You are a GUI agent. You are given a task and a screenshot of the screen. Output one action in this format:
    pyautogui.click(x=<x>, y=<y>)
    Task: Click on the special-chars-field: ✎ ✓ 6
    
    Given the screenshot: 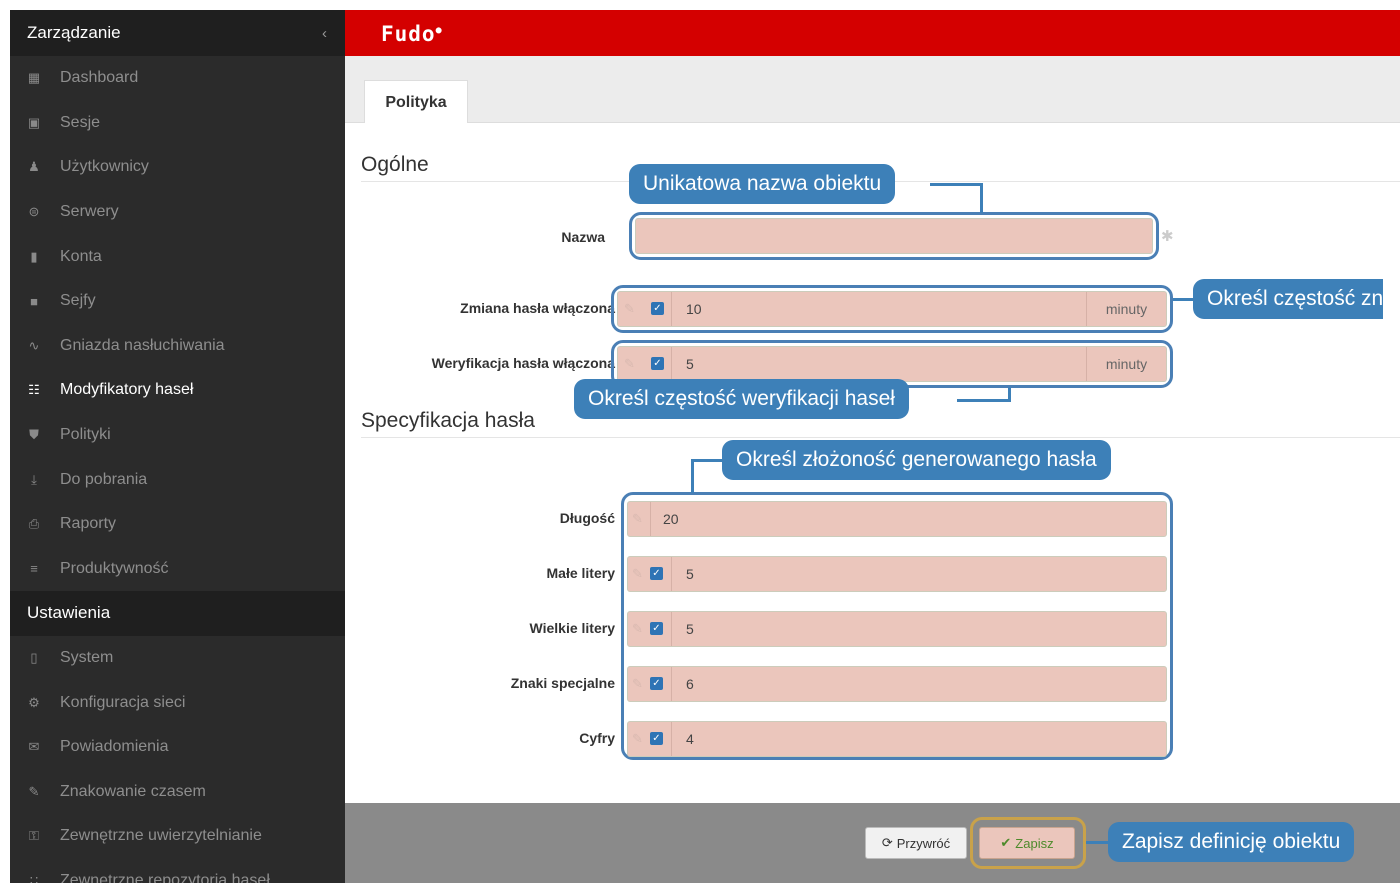 What is the action you would take?
    pyautogui.click(x=897, y=684)
    